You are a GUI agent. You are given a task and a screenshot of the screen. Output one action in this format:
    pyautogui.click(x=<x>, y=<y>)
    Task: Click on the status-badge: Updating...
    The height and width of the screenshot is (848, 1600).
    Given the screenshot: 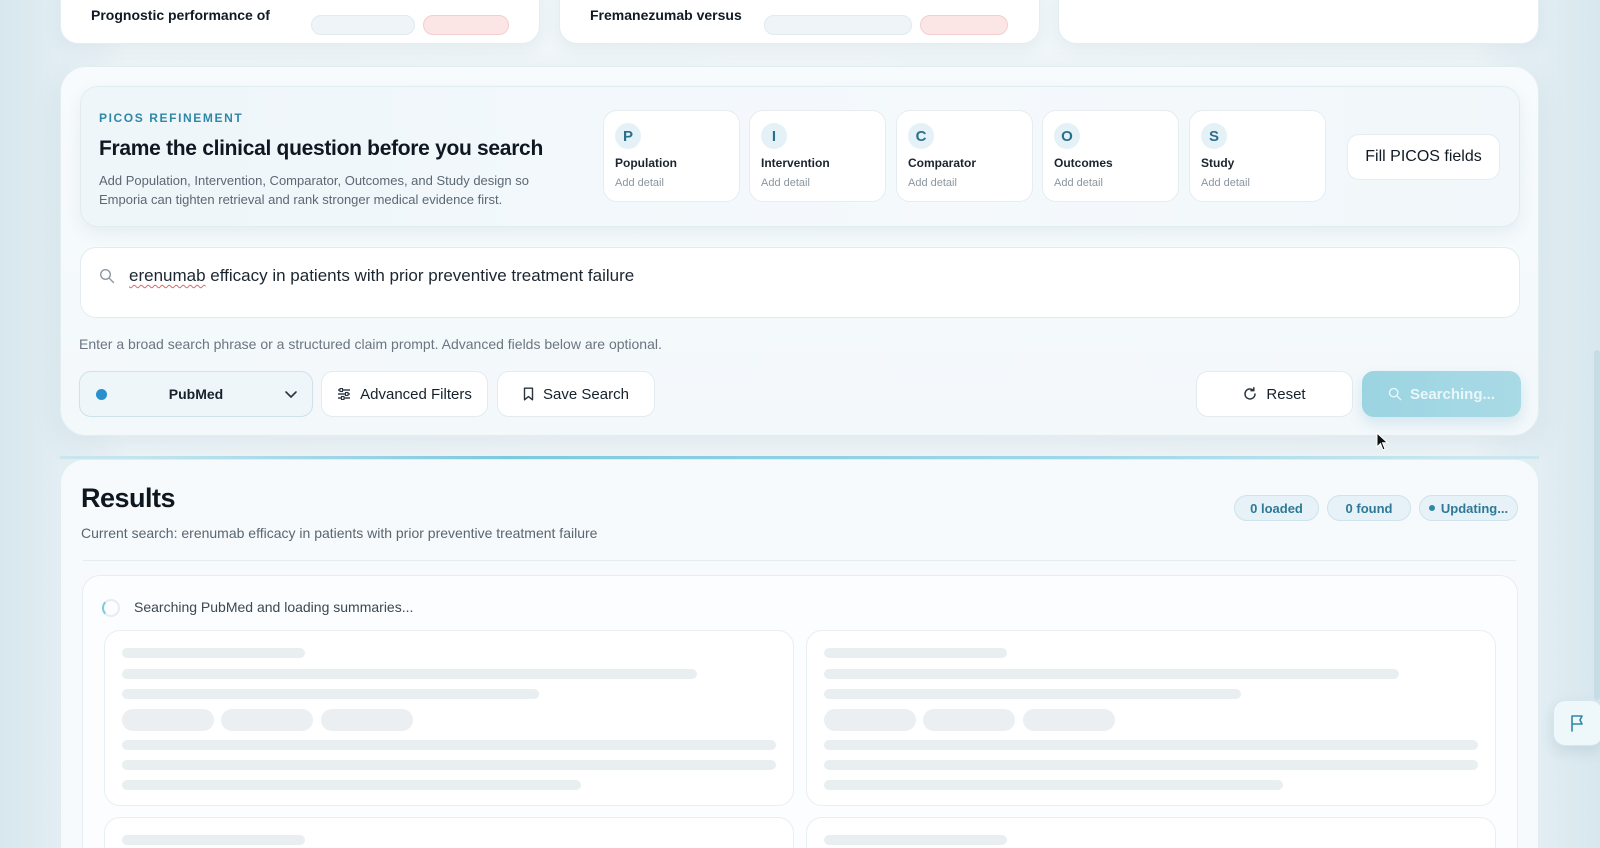 What is the action you would take?
    pyautogui.click(x=1468, y=508)
    